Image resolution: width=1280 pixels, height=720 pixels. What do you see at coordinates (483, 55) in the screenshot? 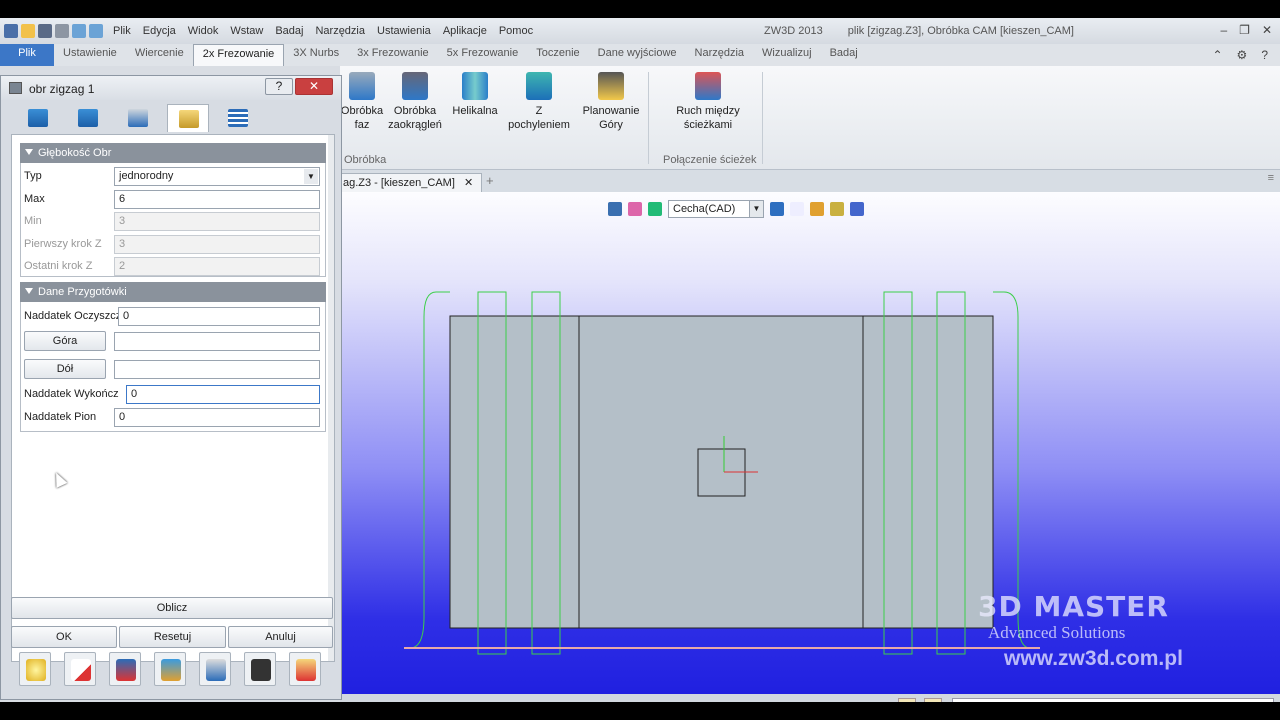
I see `tab-5x-frezowanie: 5x Frezowanie` at bounding box center [483, 55].